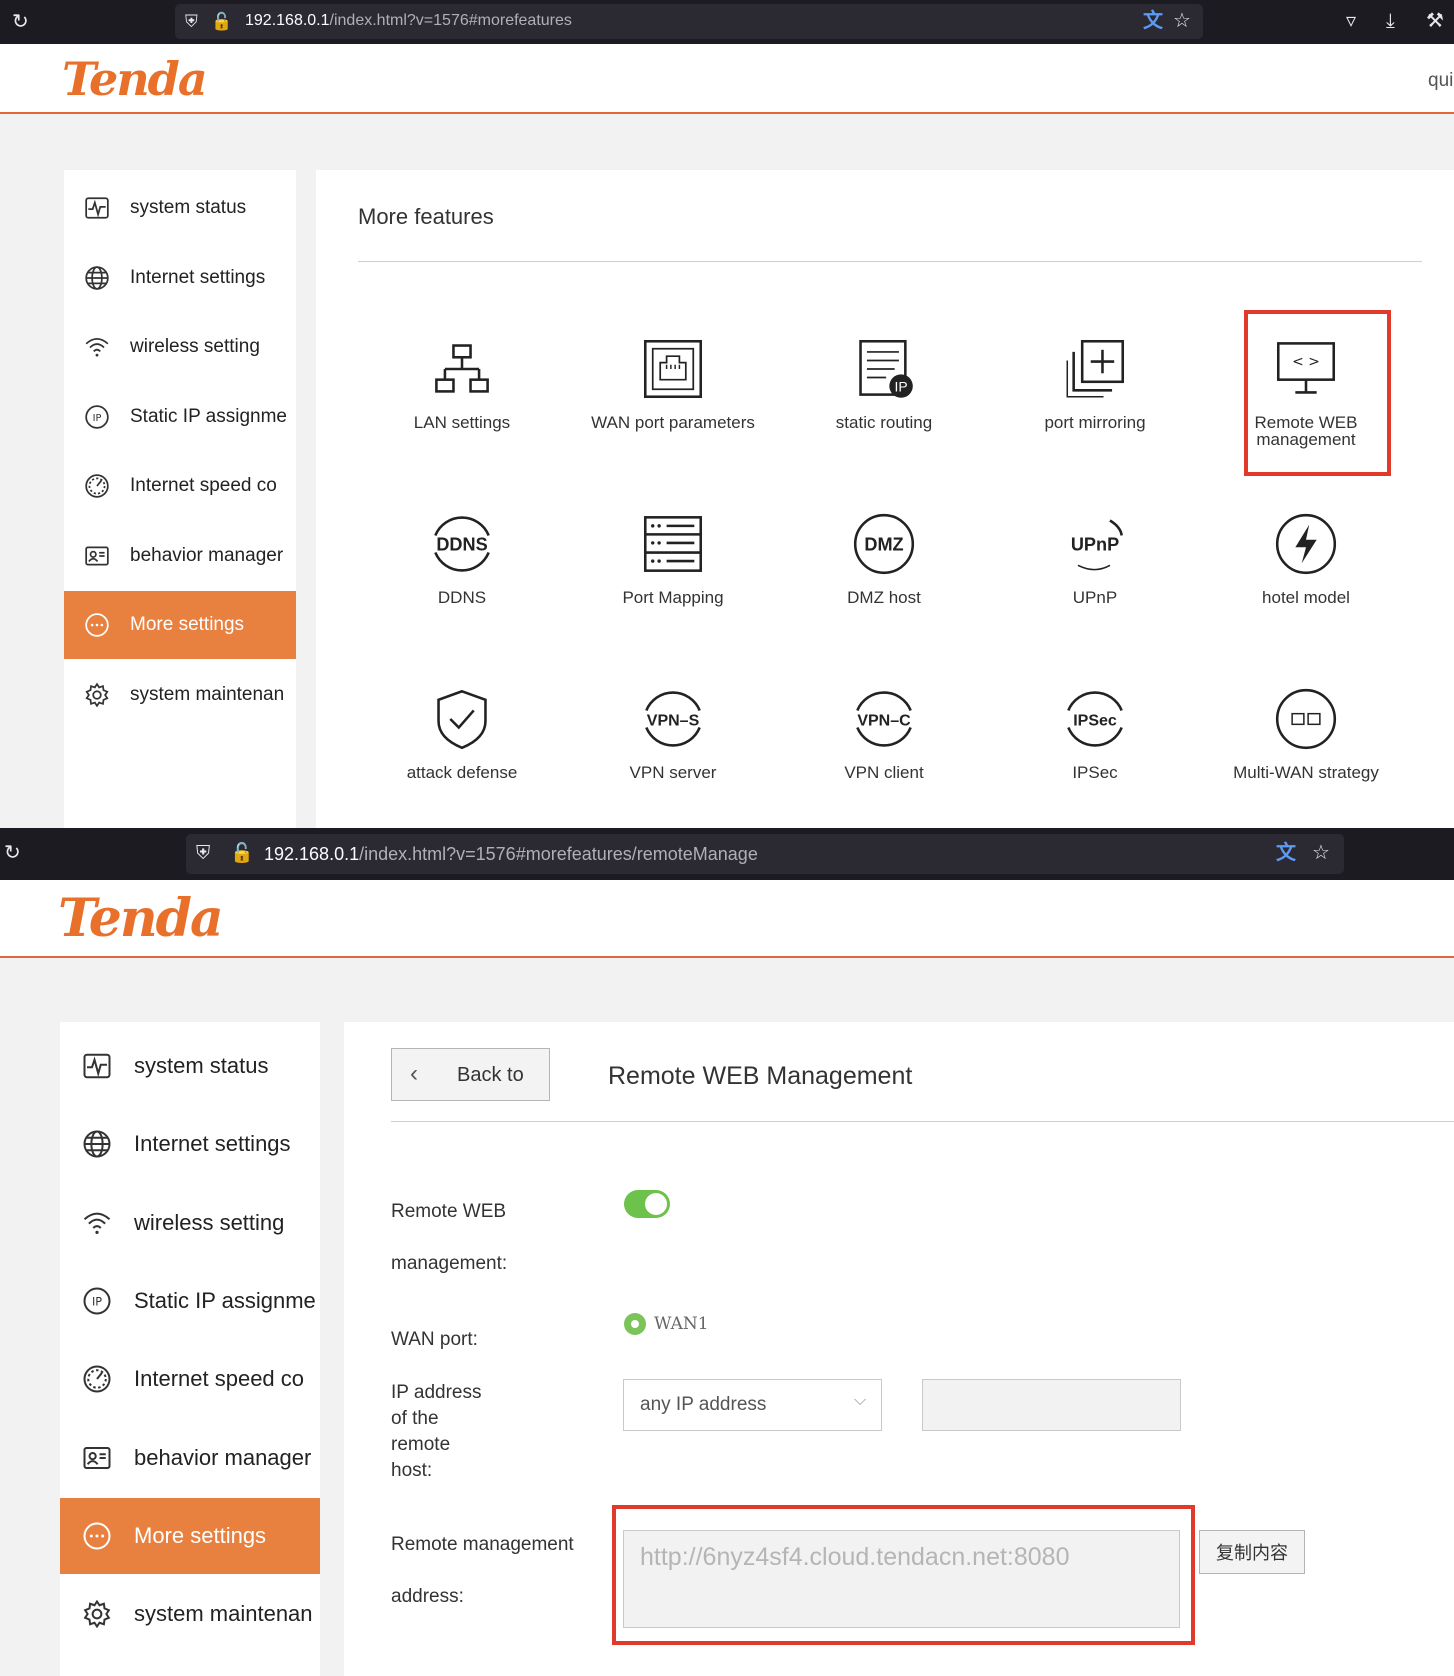 The height and width of the screenshot is (1676, 1454). Describe the element at coordinates (1435, 21) in the screenshot. I see `extensions-icon: ⚒` at that location.